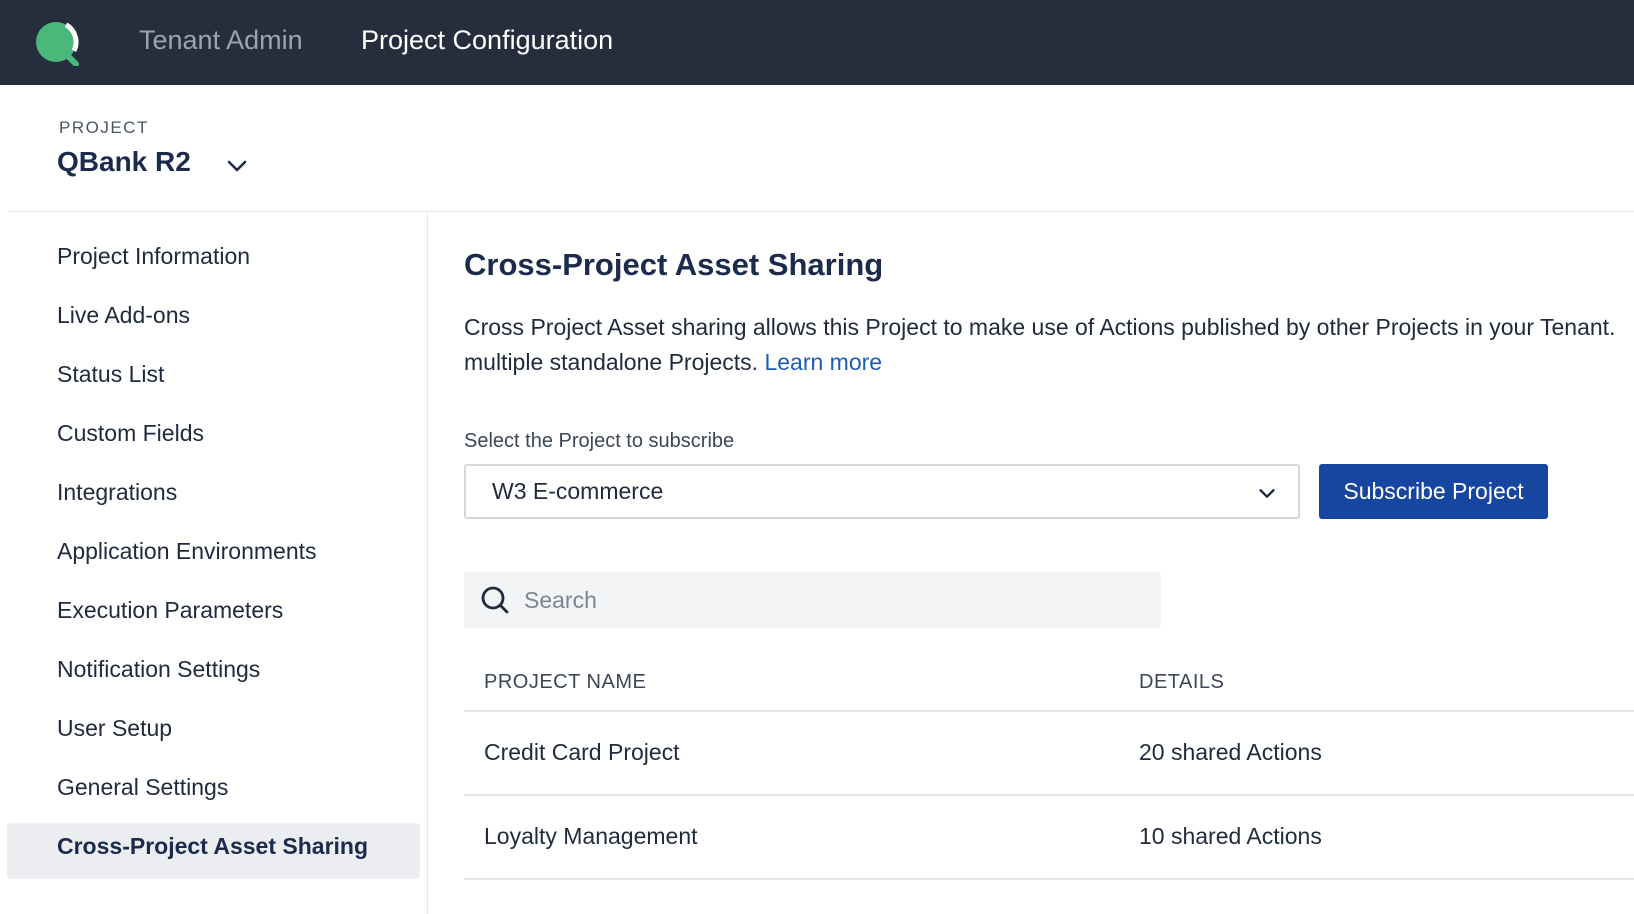 The height and width of the screenshot is (914, 1634). What do you see at coordinates (212, 846) in the screenshot?
I see `sidebar-item-cross-project-asset-sharing: Cross-Project Asset Sharing` at bounding box center [212, 846].